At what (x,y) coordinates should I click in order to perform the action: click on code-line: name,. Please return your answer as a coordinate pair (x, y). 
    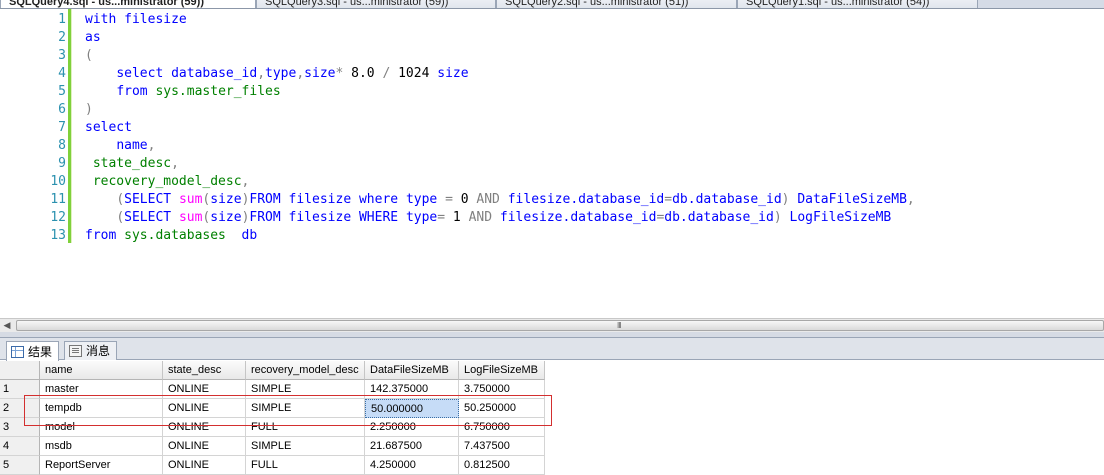
    Looking at the image, I should click on (120, 146).